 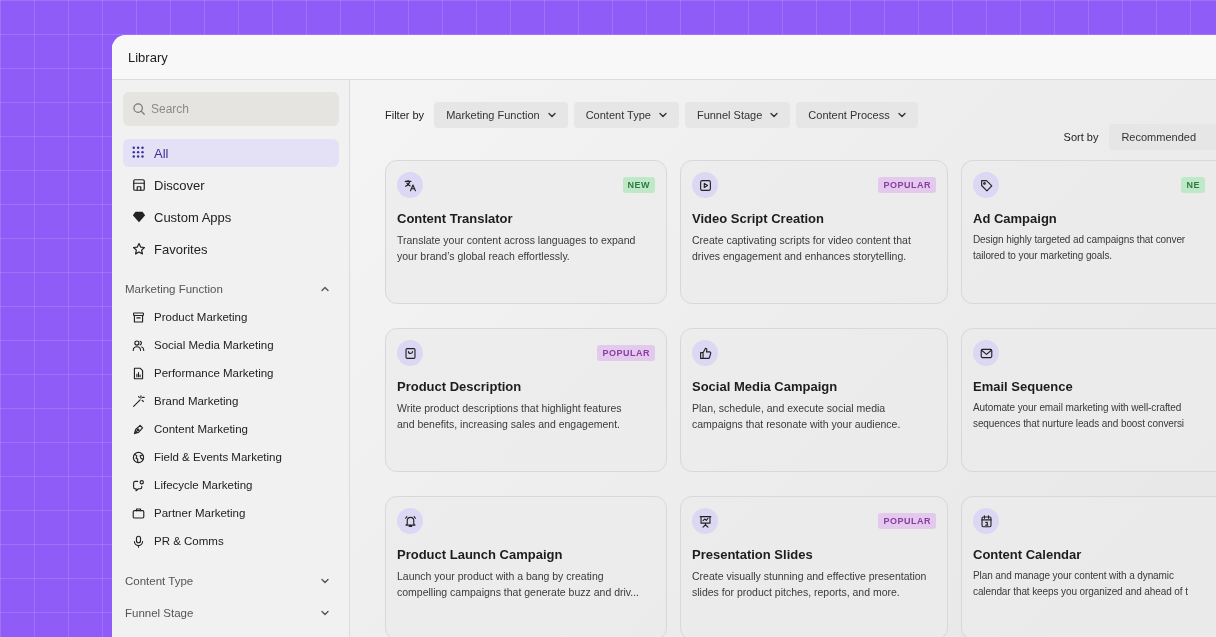 What do you see at coordinates (405, 115) in the screenshot?
I see `filter-label: Filter by` at bounding box center [405, 115].